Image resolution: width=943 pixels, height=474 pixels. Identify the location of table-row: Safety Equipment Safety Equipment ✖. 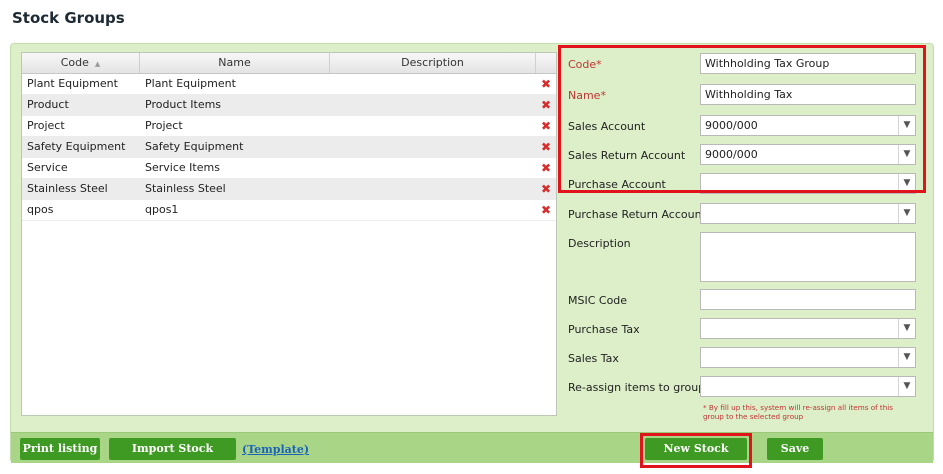
(289, 147).